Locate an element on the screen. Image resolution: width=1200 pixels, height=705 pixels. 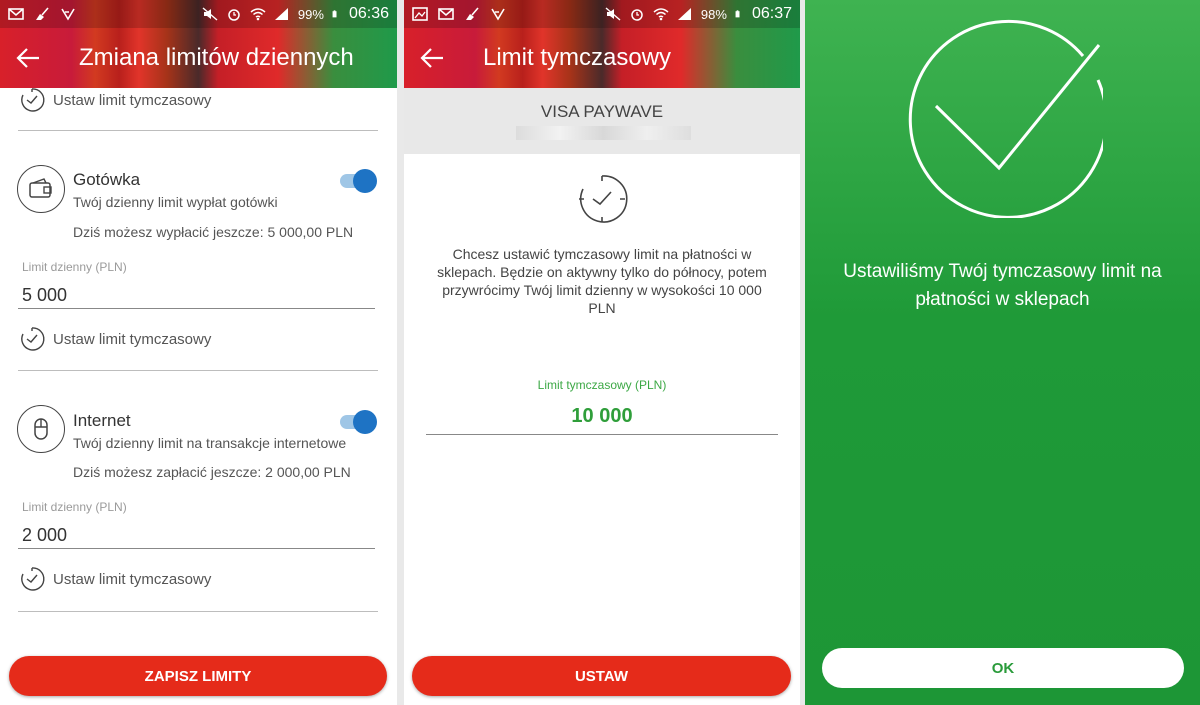
wallet-icon-circle is located at coordinates (41, 189).